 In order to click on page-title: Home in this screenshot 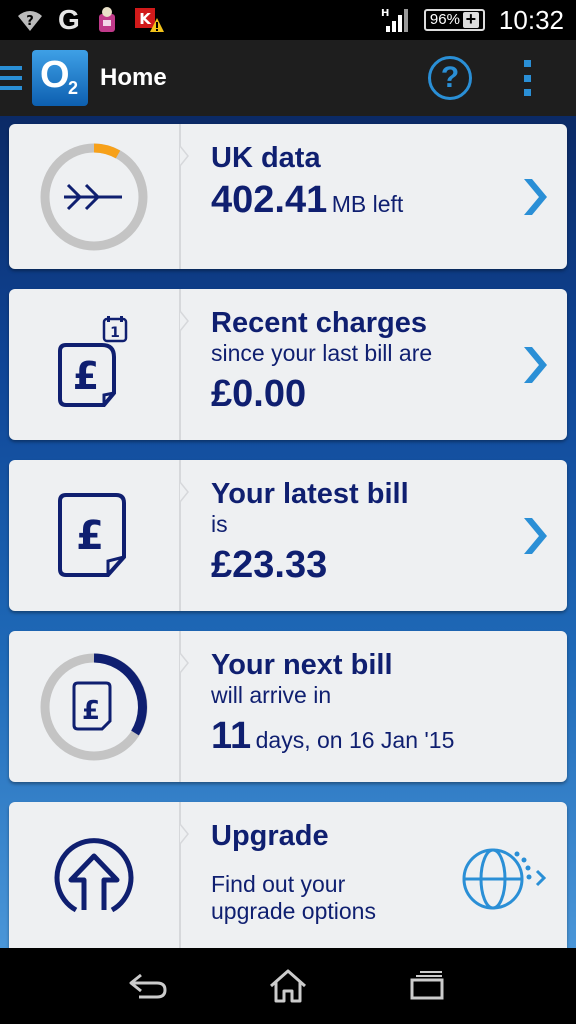, I will do `click(133, 77)`.